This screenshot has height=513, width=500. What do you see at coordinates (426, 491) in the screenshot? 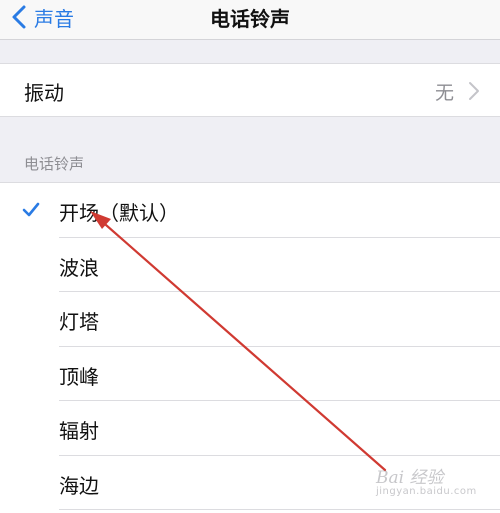
I see `watermark-url: jingyan.baidu.com` at bounding box center [426, 491].